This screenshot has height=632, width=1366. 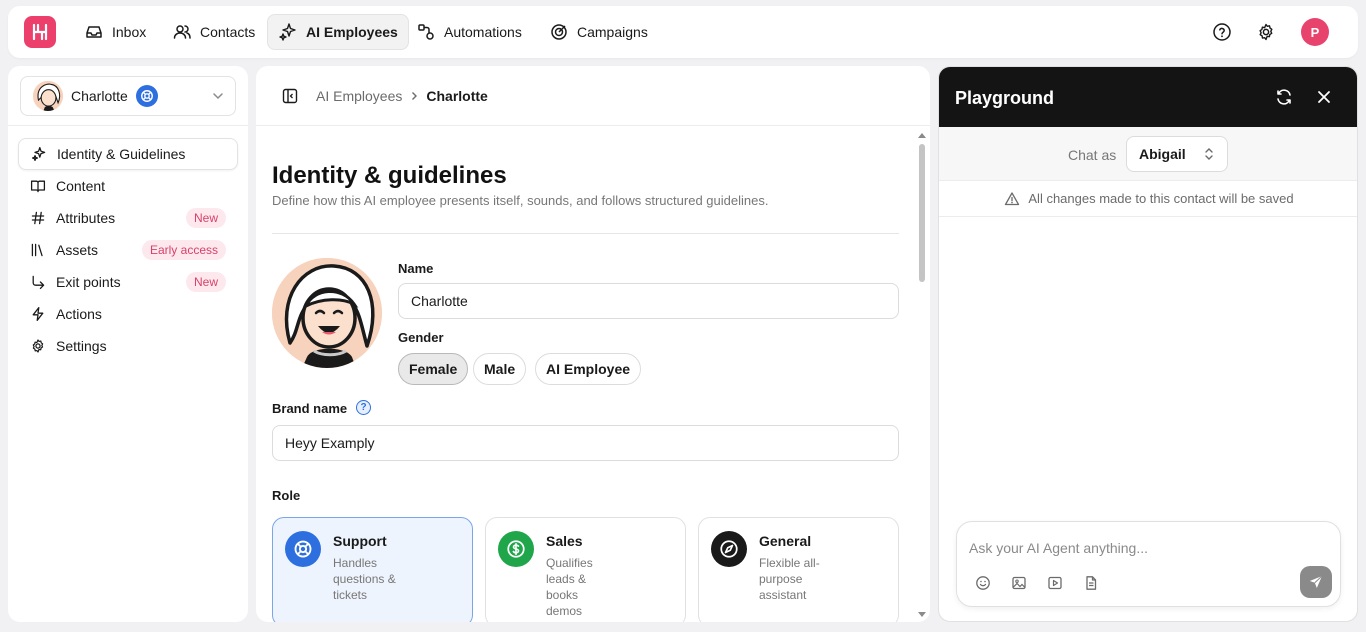 I want to click on sidebar-item-label: Exit points, so click(x=88, y=282).